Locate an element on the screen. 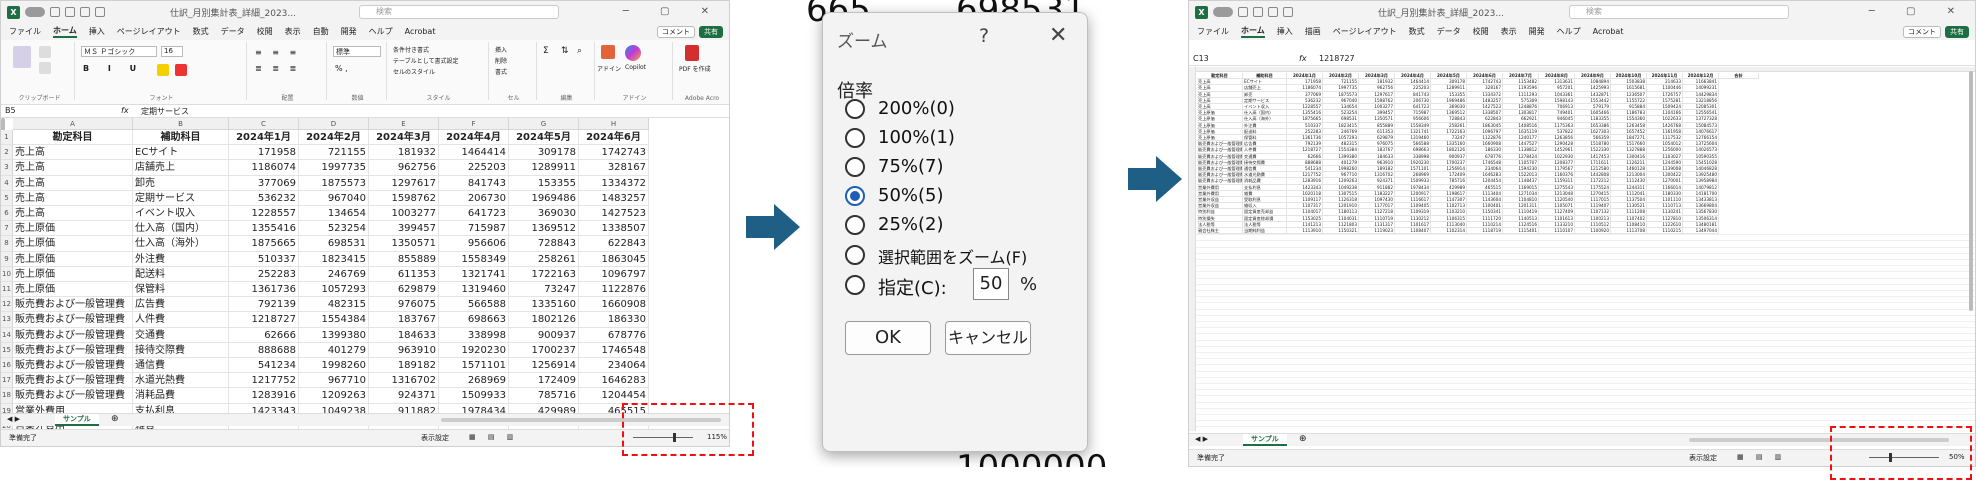  table-cell: 1316702 is located at coordinates (404, 381).